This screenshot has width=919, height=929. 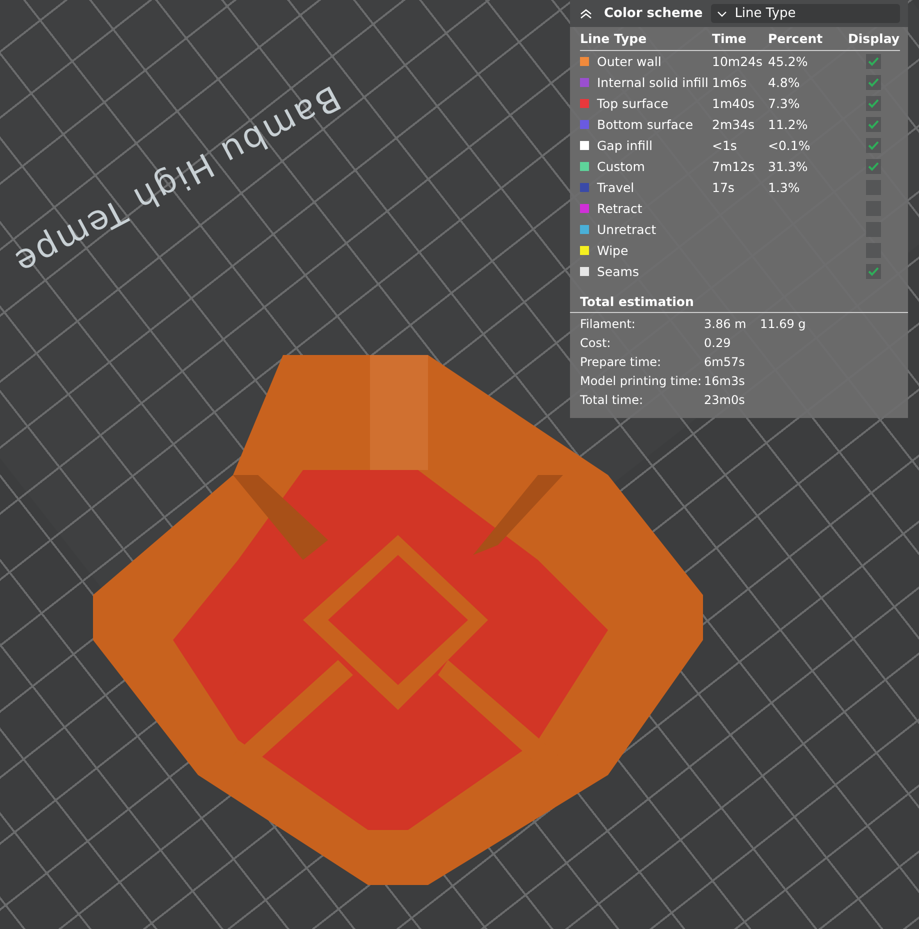 I want to click on percent-value: <0.1%, so click(x=789, y=146).